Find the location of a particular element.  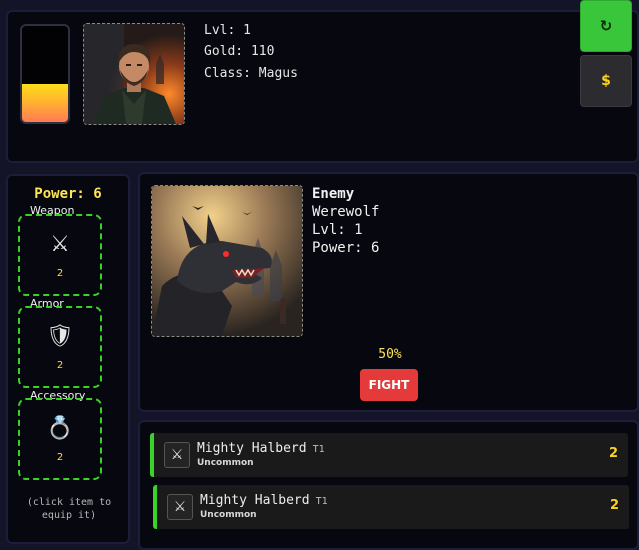

fight-button: FIGHT is located at coordinates (389, 385).